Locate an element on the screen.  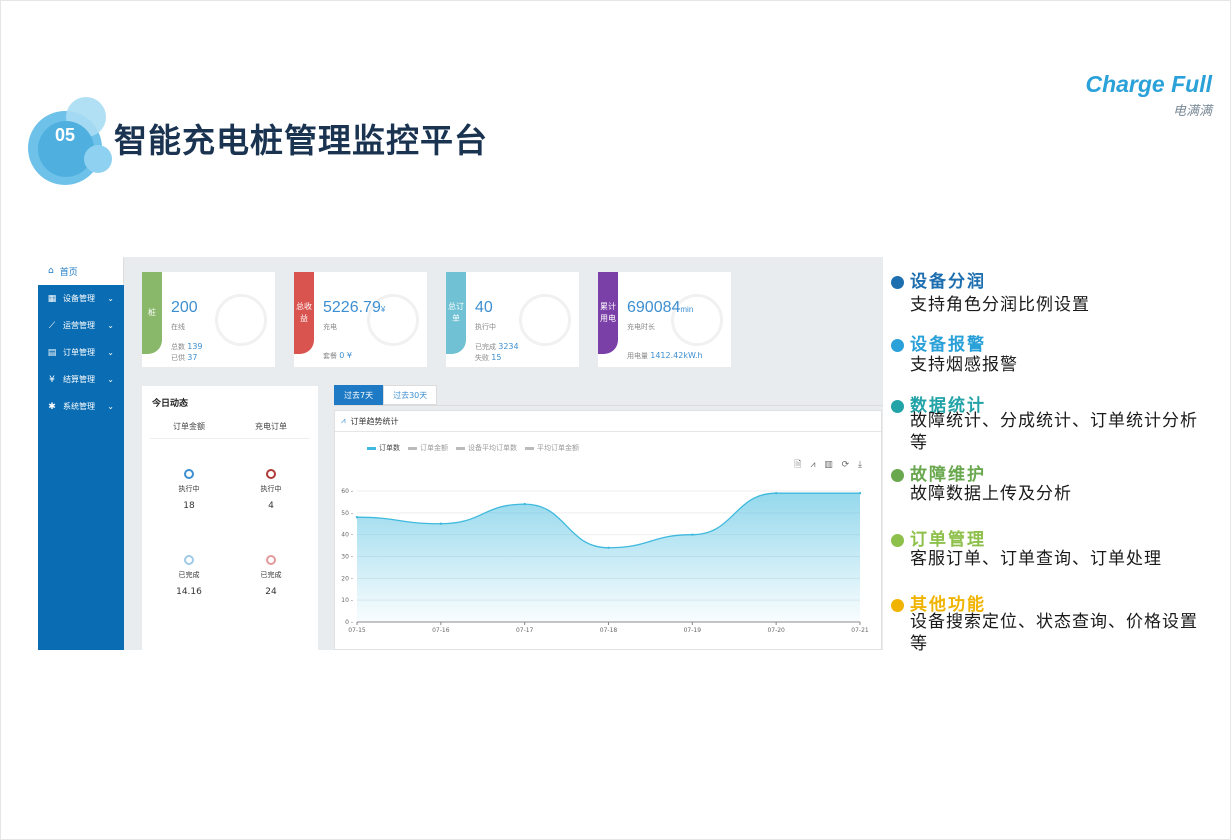
tab-7-days: 过去7天 is located at coordinates (359, 395).